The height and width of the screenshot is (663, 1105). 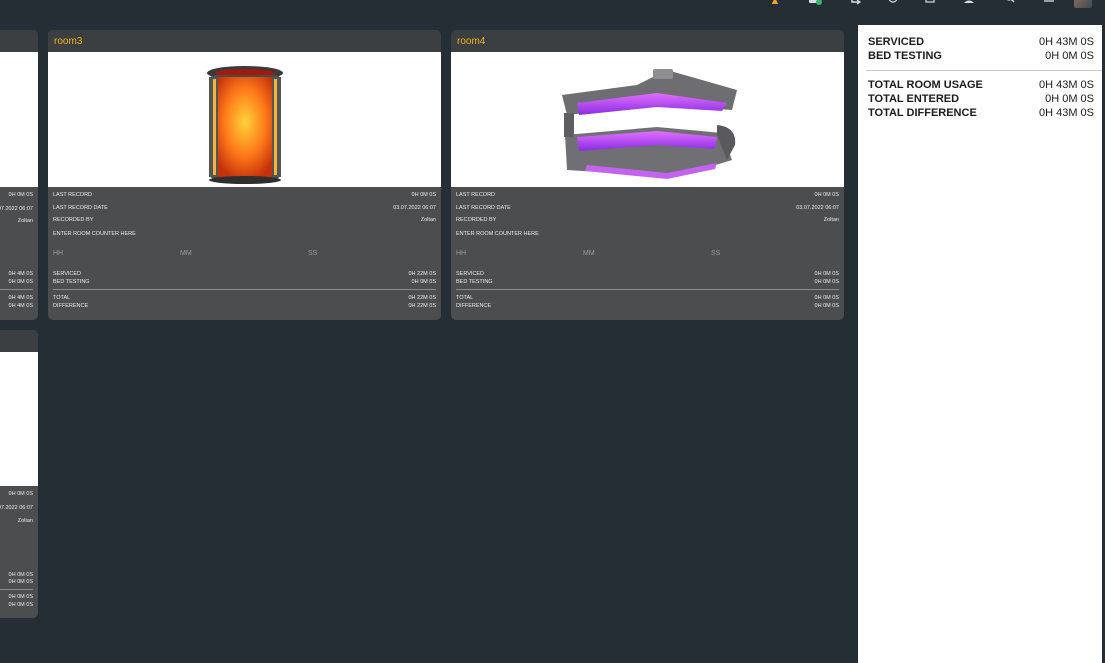 I want to click on tanning-bed-image, so click(x=649, y=124).